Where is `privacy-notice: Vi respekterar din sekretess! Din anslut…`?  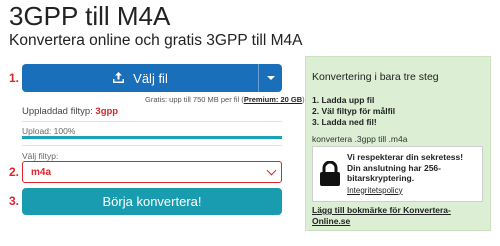 privacy-notice: Vi respekterar din sekretess! Din anslut… is located at coordinates (397, 174).